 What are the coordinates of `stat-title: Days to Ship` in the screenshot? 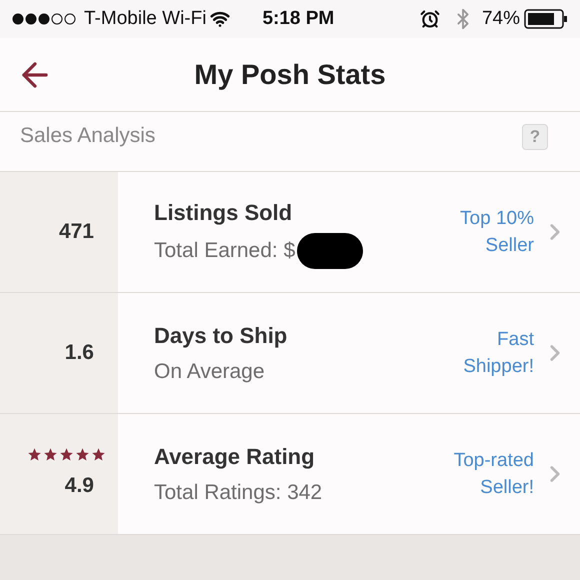 It's located at (221, 336).